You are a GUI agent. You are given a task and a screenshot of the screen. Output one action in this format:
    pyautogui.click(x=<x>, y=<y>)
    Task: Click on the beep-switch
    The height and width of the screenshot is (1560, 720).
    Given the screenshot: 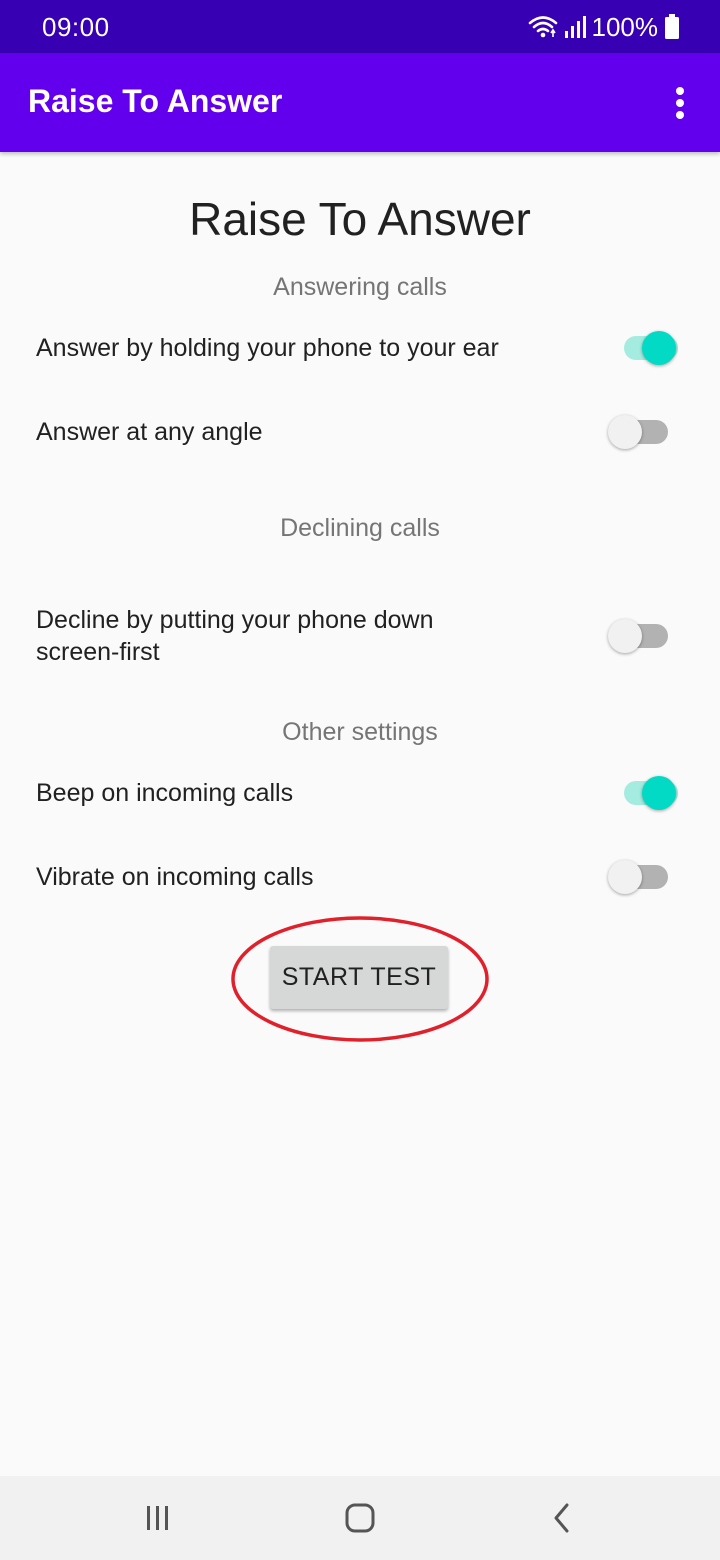 What is the action you would take?
    pyautogui.click(x=648, y=793)
    